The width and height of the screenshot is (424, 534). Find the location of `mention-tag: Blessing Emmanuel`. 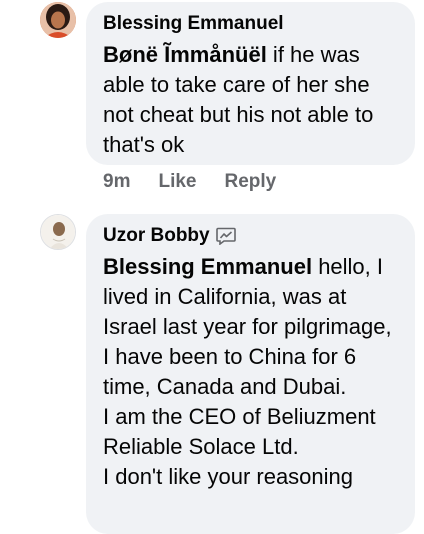

mention-tag: Blessing Emmanuel is located at coordinates (207, 266).